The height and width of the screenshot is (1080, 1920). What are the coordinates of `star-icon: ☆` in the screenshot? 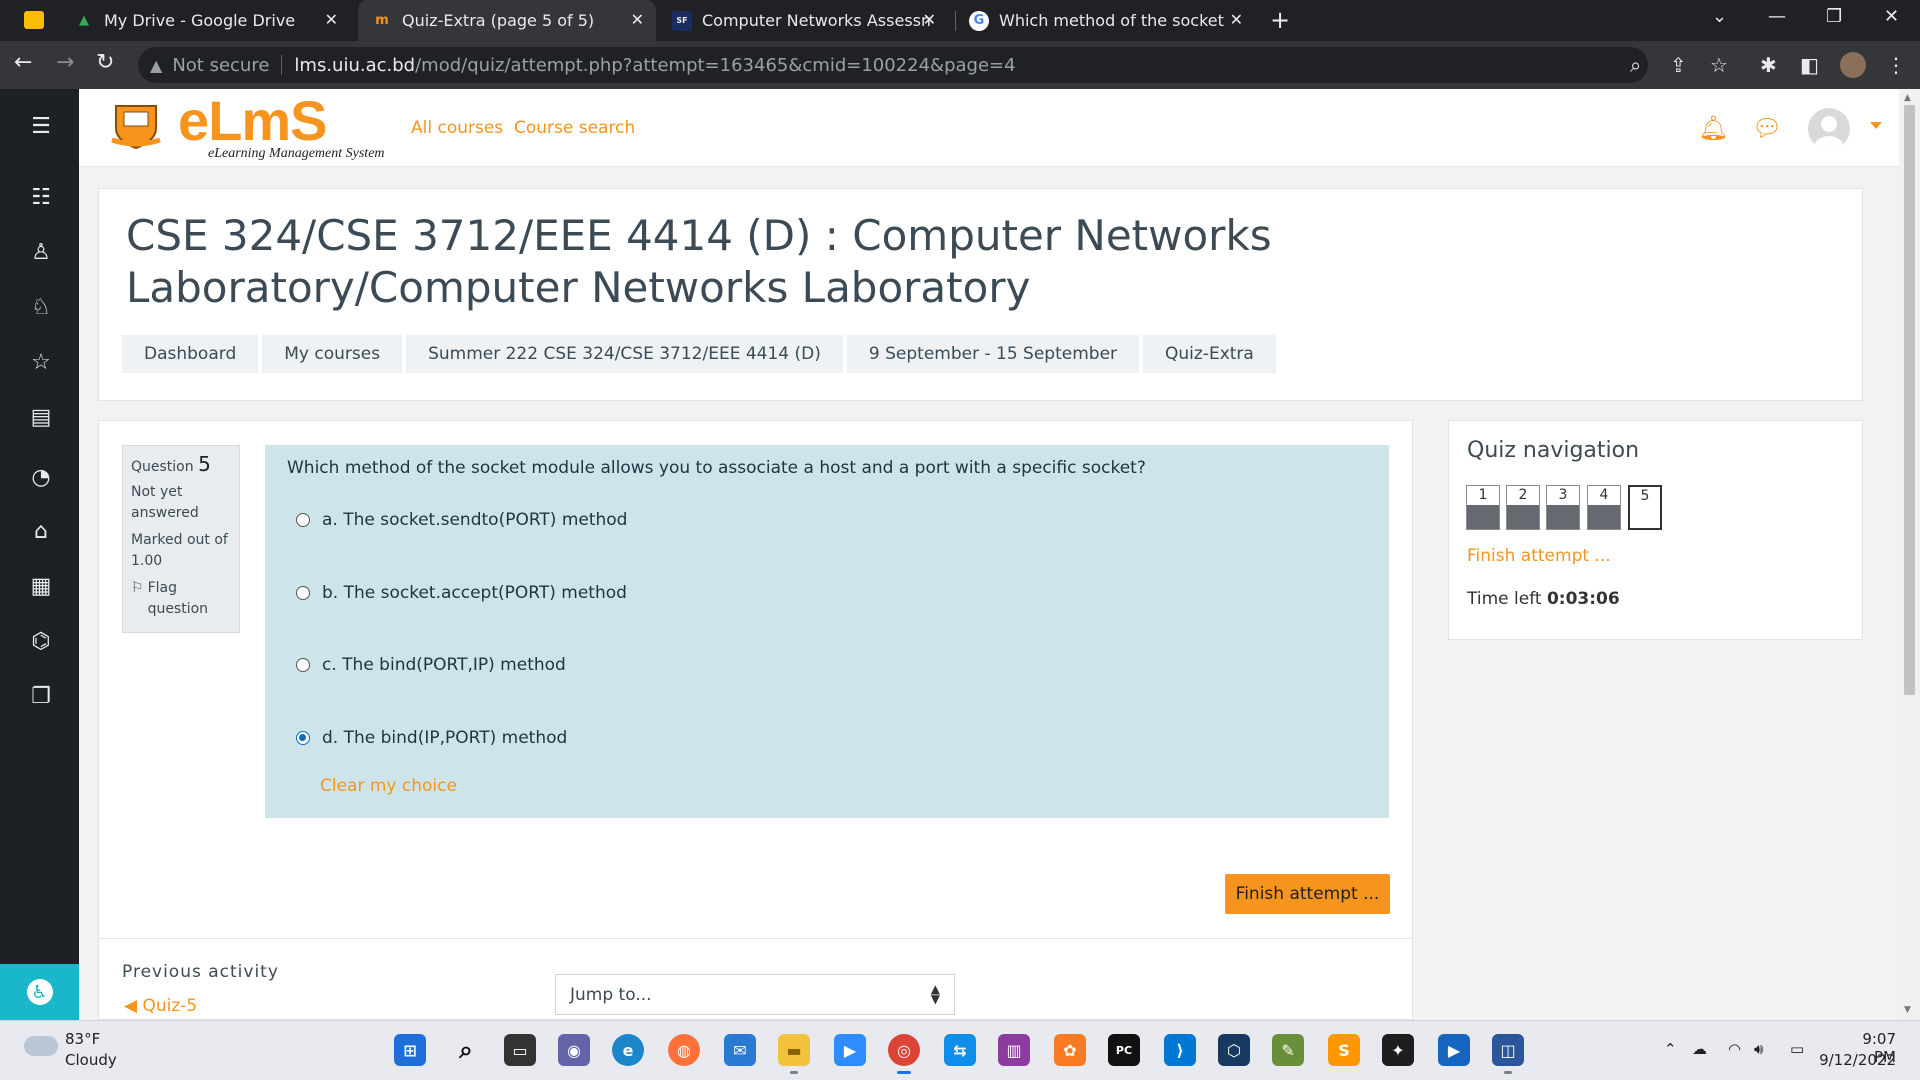 It's located at (41, 362).